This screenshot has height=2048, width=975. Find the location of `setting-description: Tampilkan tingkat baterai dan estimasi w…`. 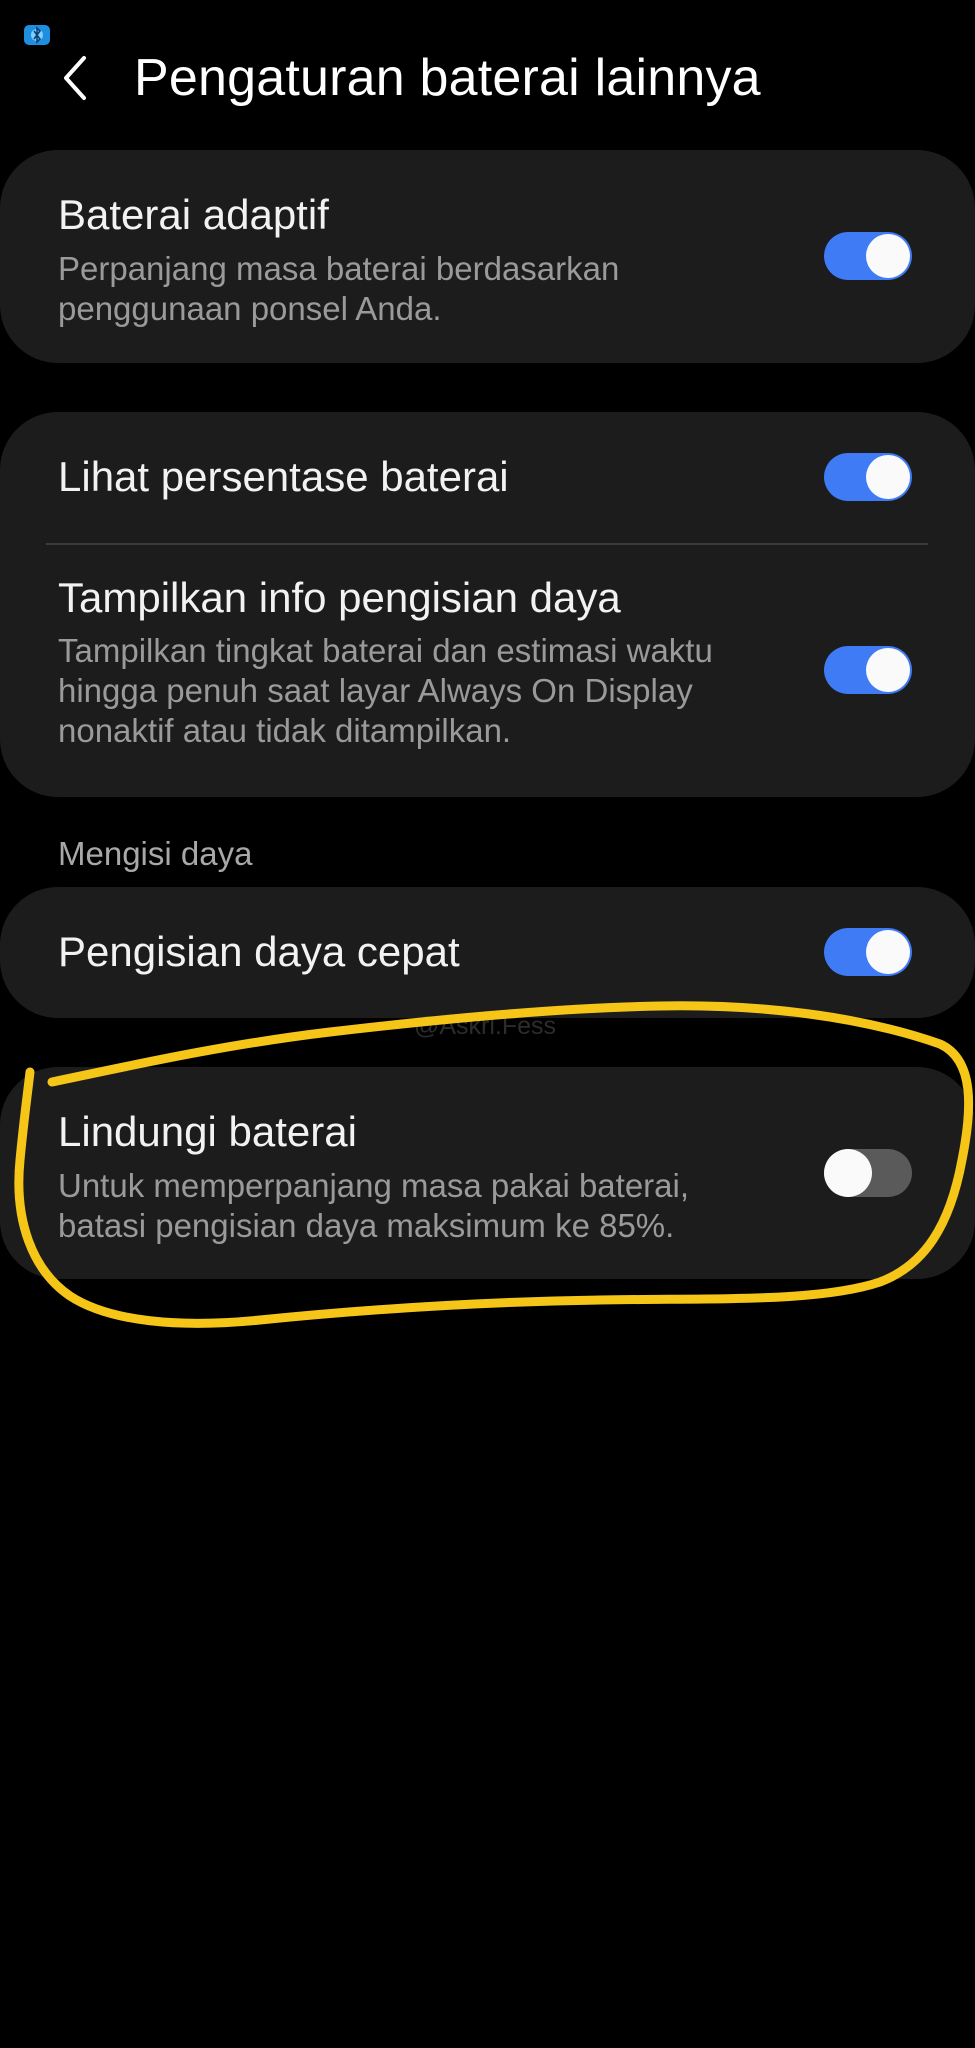

setting-description: Tampilkan tingkat baterai dan estimasi w… is located at coordinates (385, 690).